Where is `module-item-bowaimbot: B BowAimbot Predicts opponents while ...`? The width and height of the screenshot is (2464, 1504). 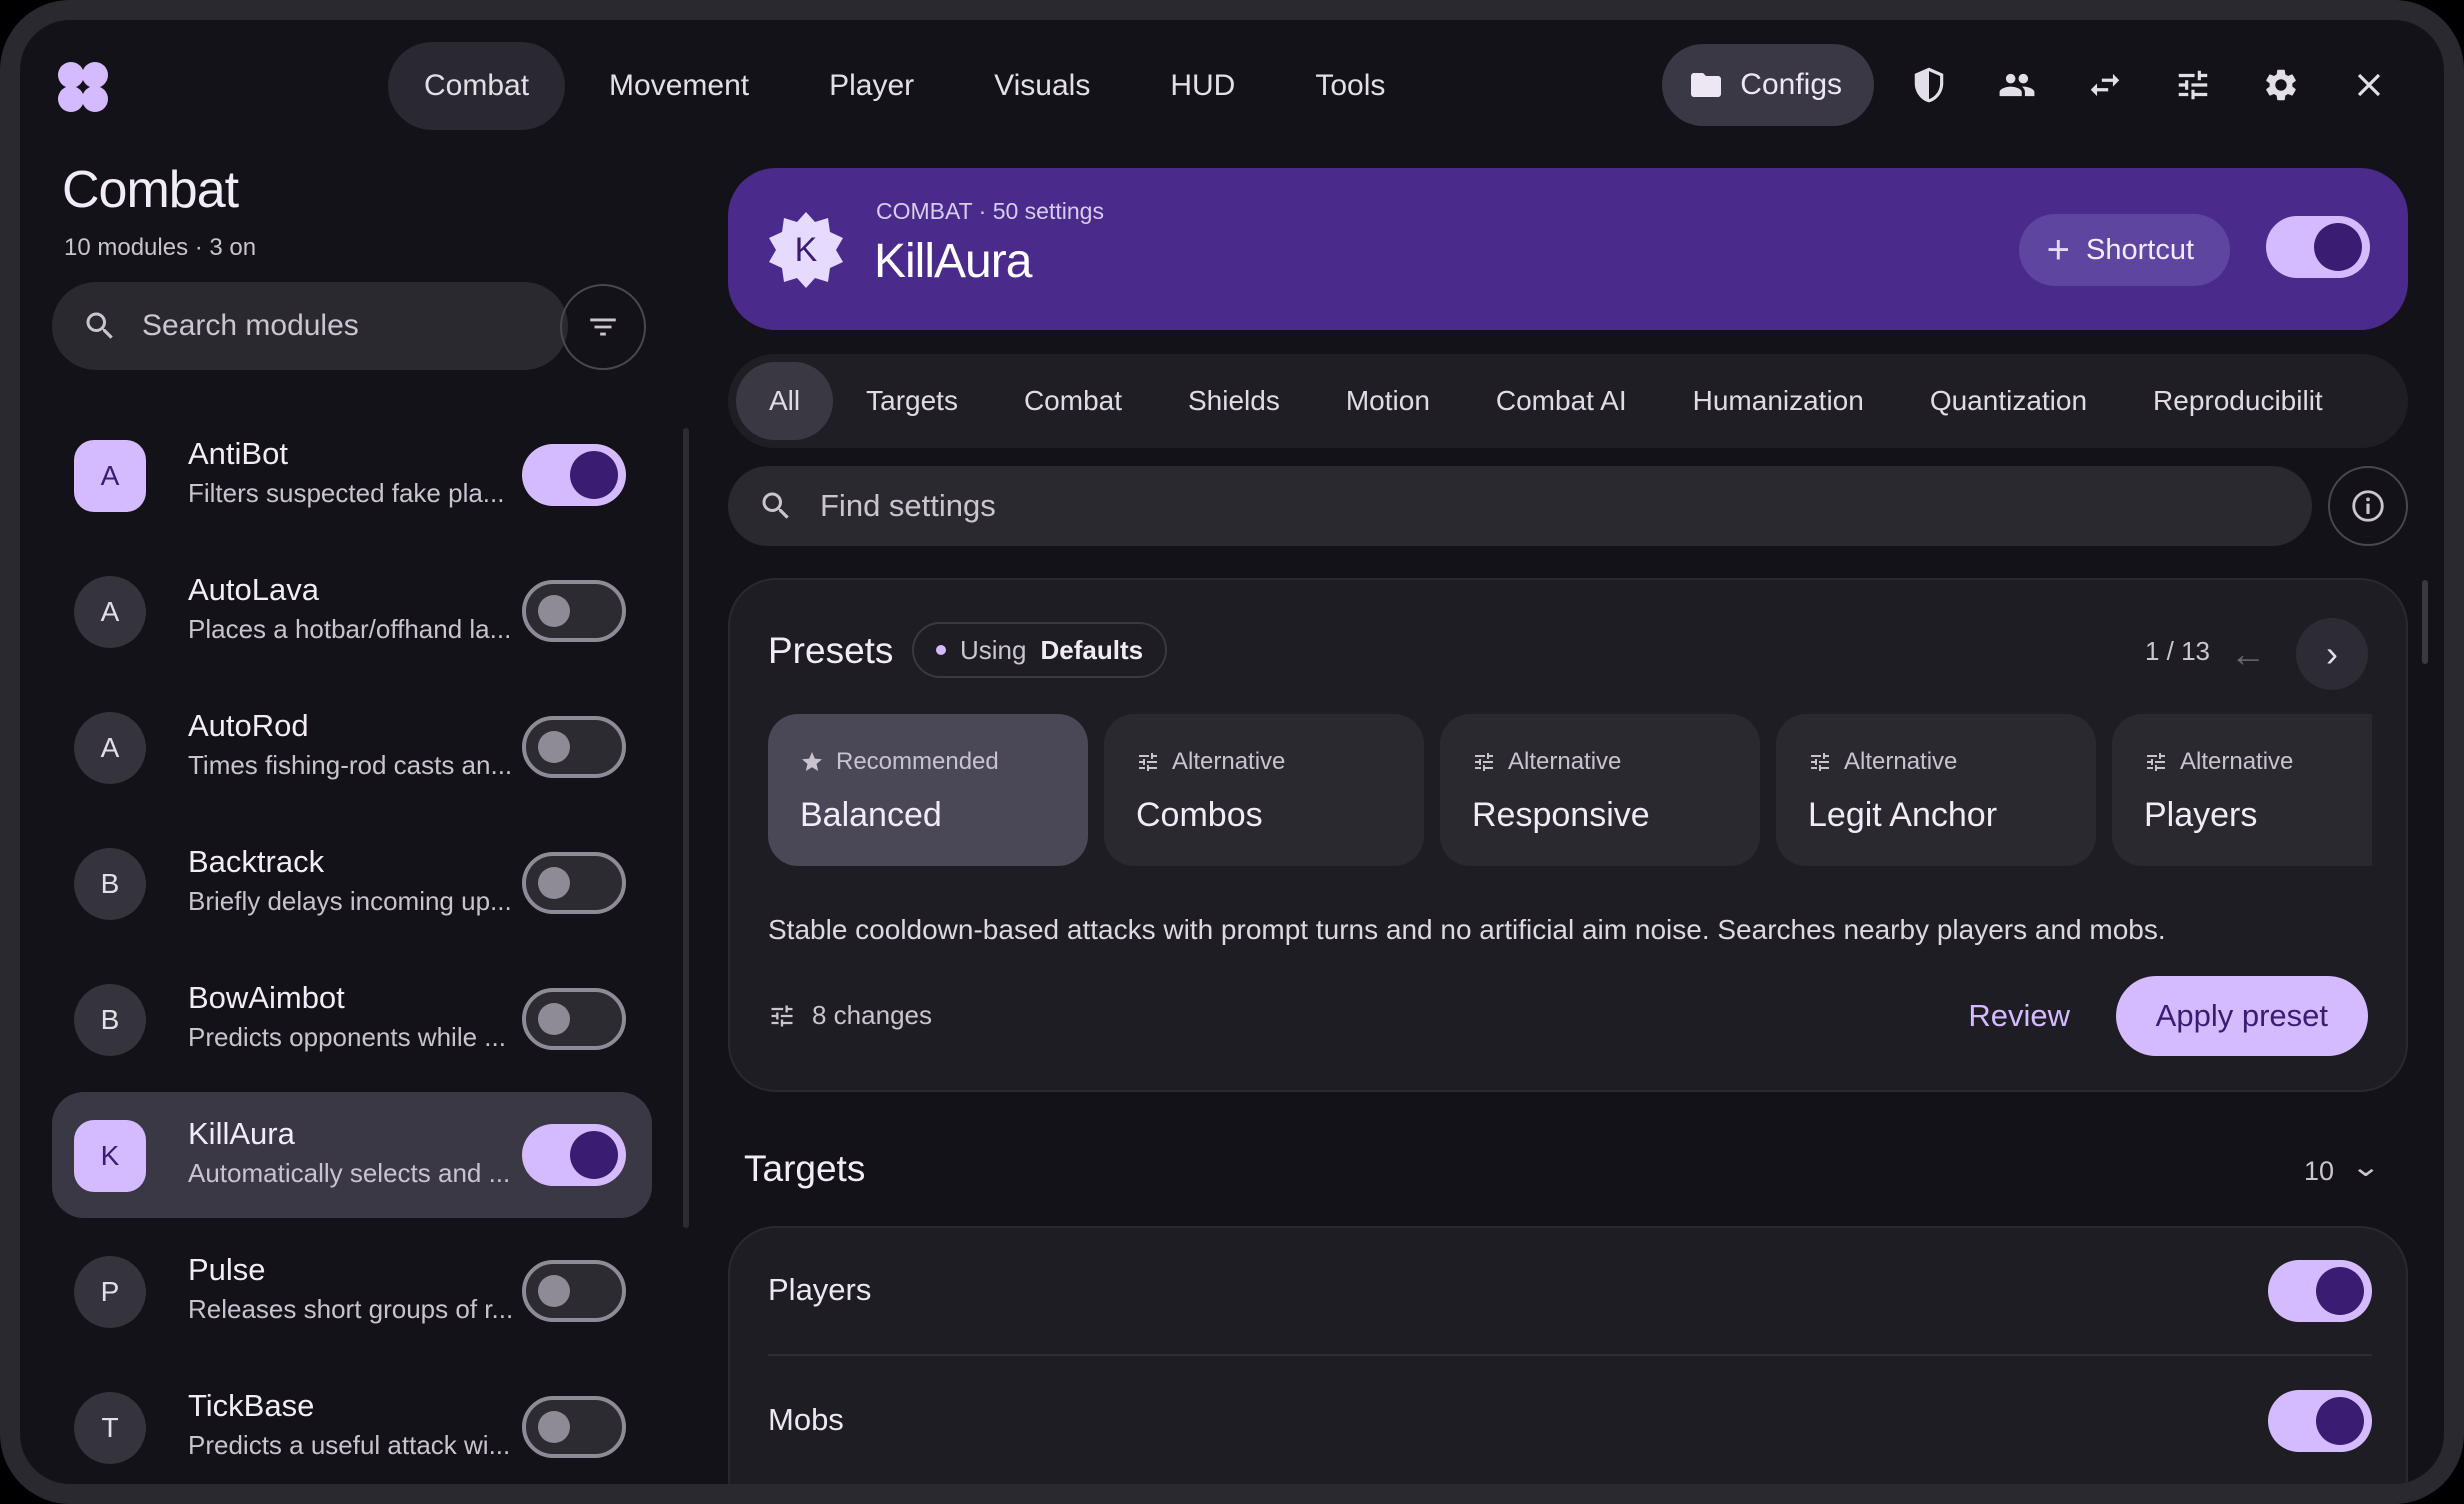
module-item-bowaimbot: B BowAimbot Predicts opponents while ... is located at coordinates (352, 1019).